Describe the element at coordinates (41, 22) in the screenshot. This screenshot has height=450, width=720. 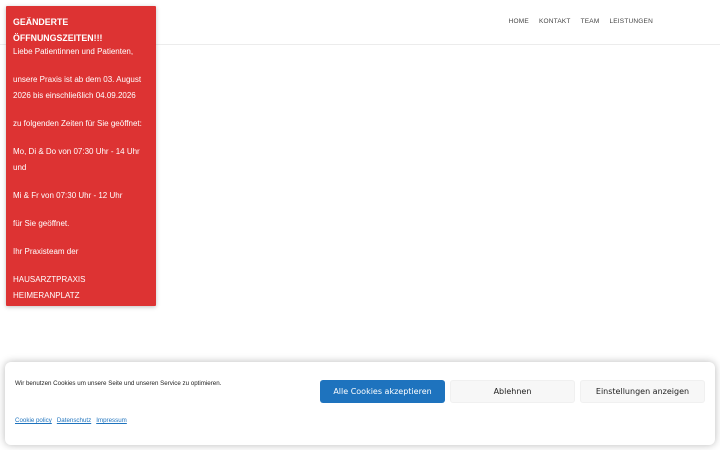
I see `notice-title-line-1: GEÄNDERTE` at that location.